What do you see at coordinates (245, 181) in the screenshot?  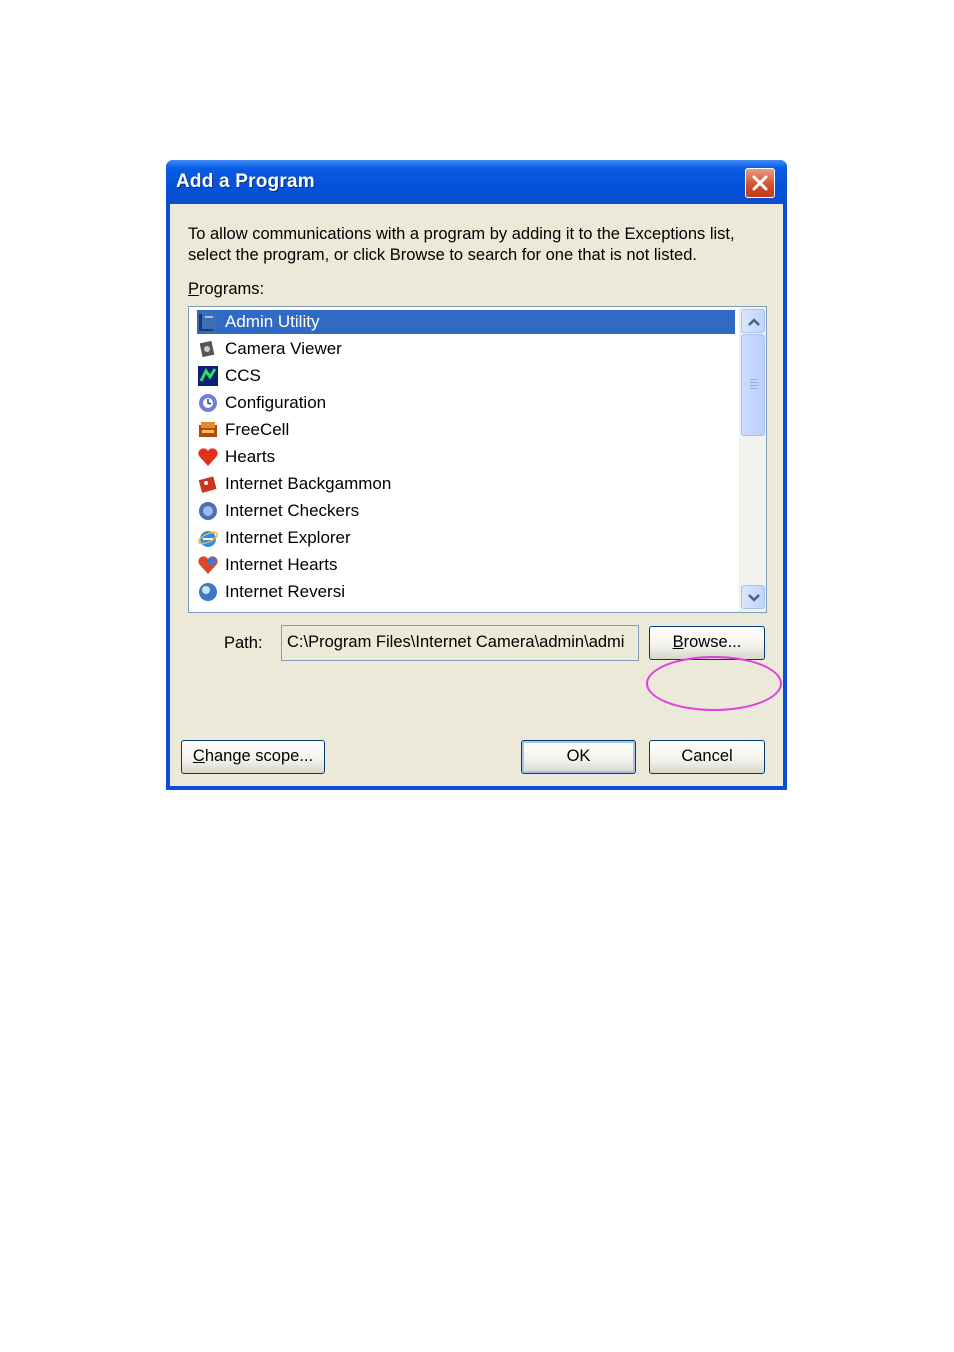 I see `dialog-title: Add a Program` at bounding box center [245, 181].